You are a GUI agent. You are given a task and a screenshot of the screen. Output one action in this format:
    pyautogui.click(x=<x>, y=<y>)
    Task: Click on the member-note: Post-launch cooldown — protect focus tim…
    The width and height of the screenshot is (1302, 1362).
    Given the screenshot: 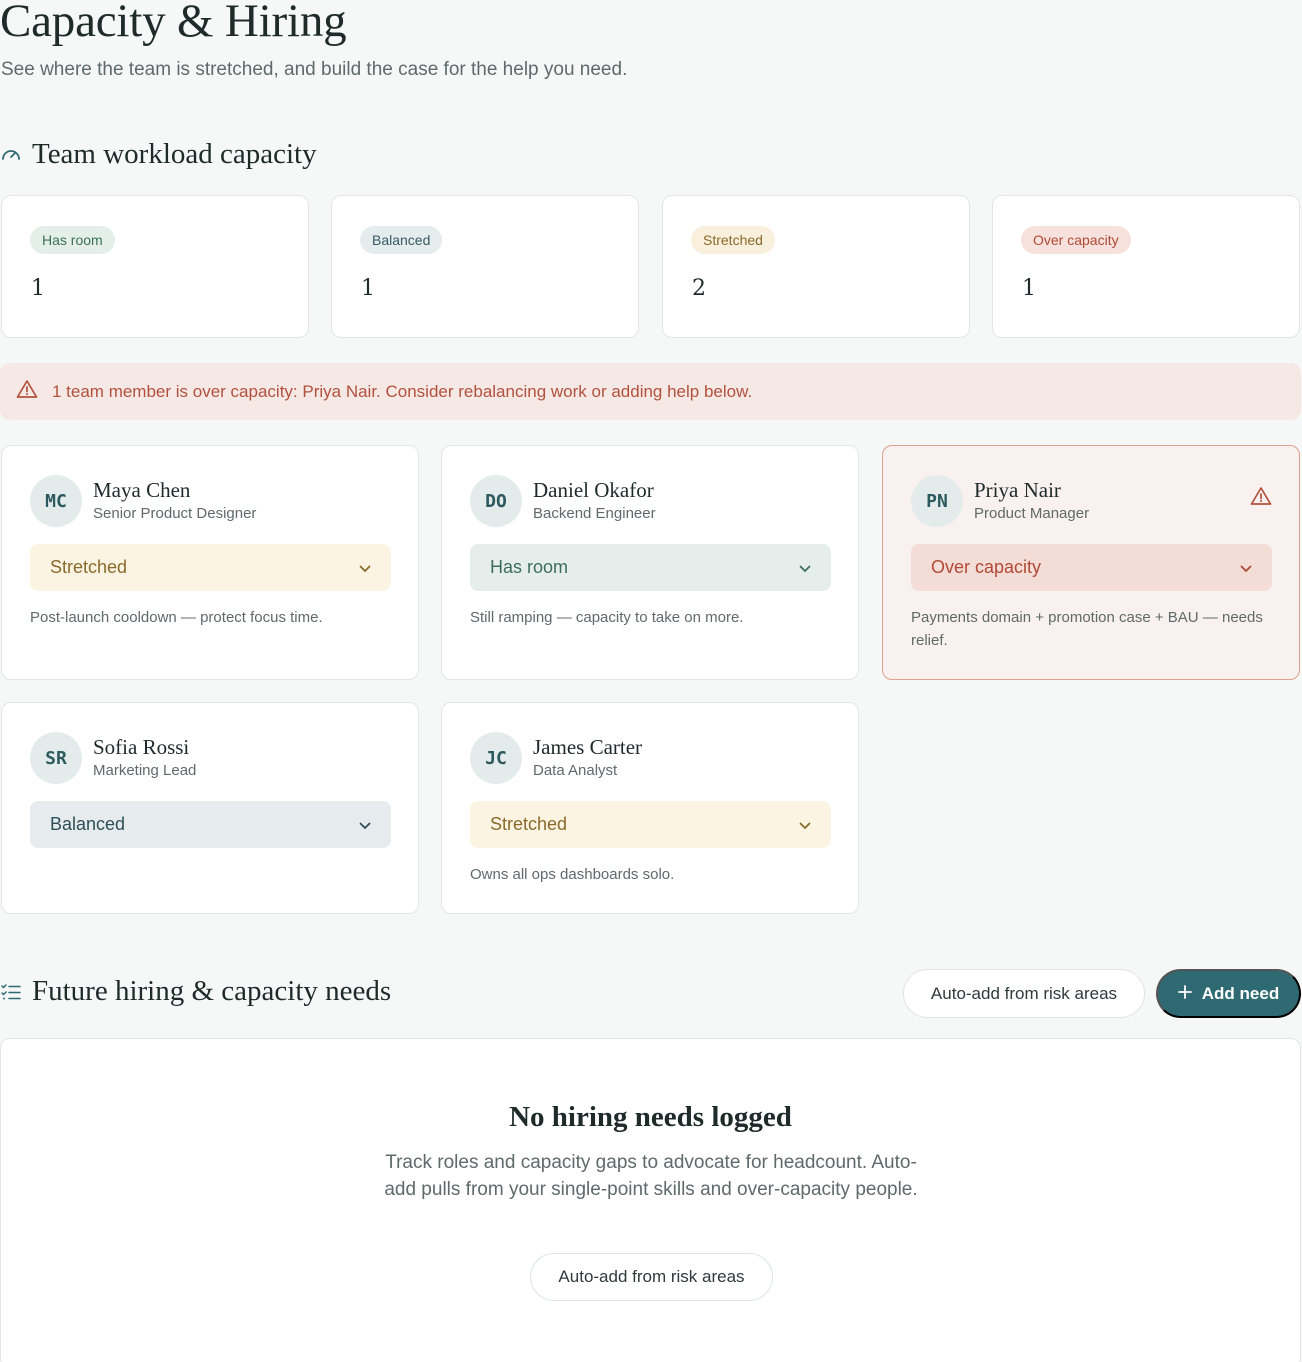 What is the action you would take?
    pyautogui.click(x=176, y=617)
    